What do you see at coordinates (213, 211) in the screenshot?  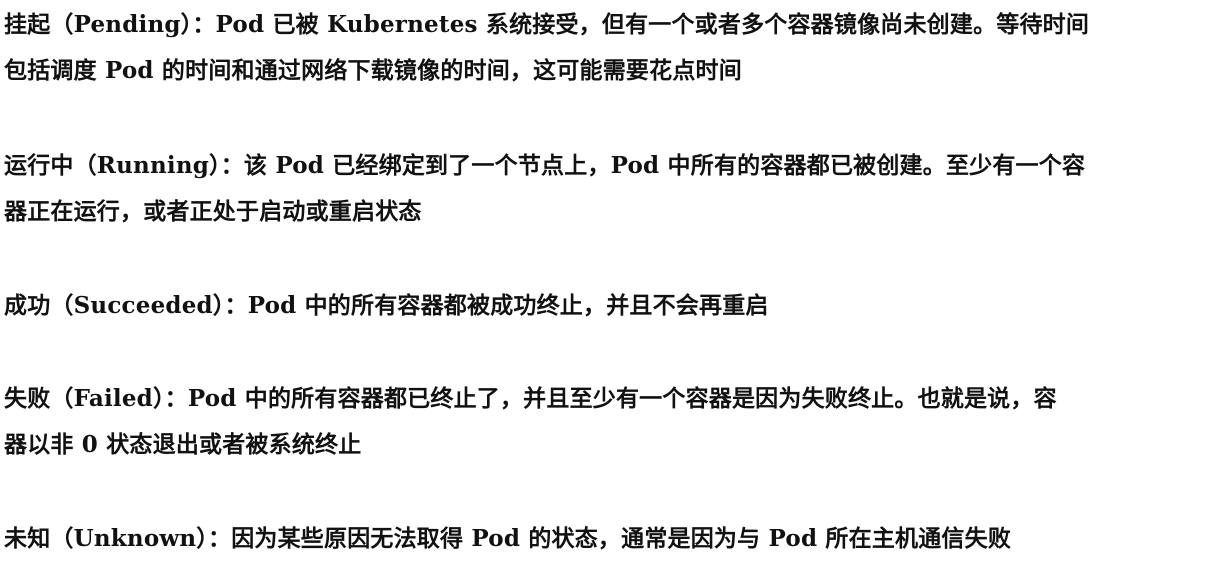 I see `paragraph-line: 器正在运行，或者正处于启动或重启状态` at bounding box center [213, 211].